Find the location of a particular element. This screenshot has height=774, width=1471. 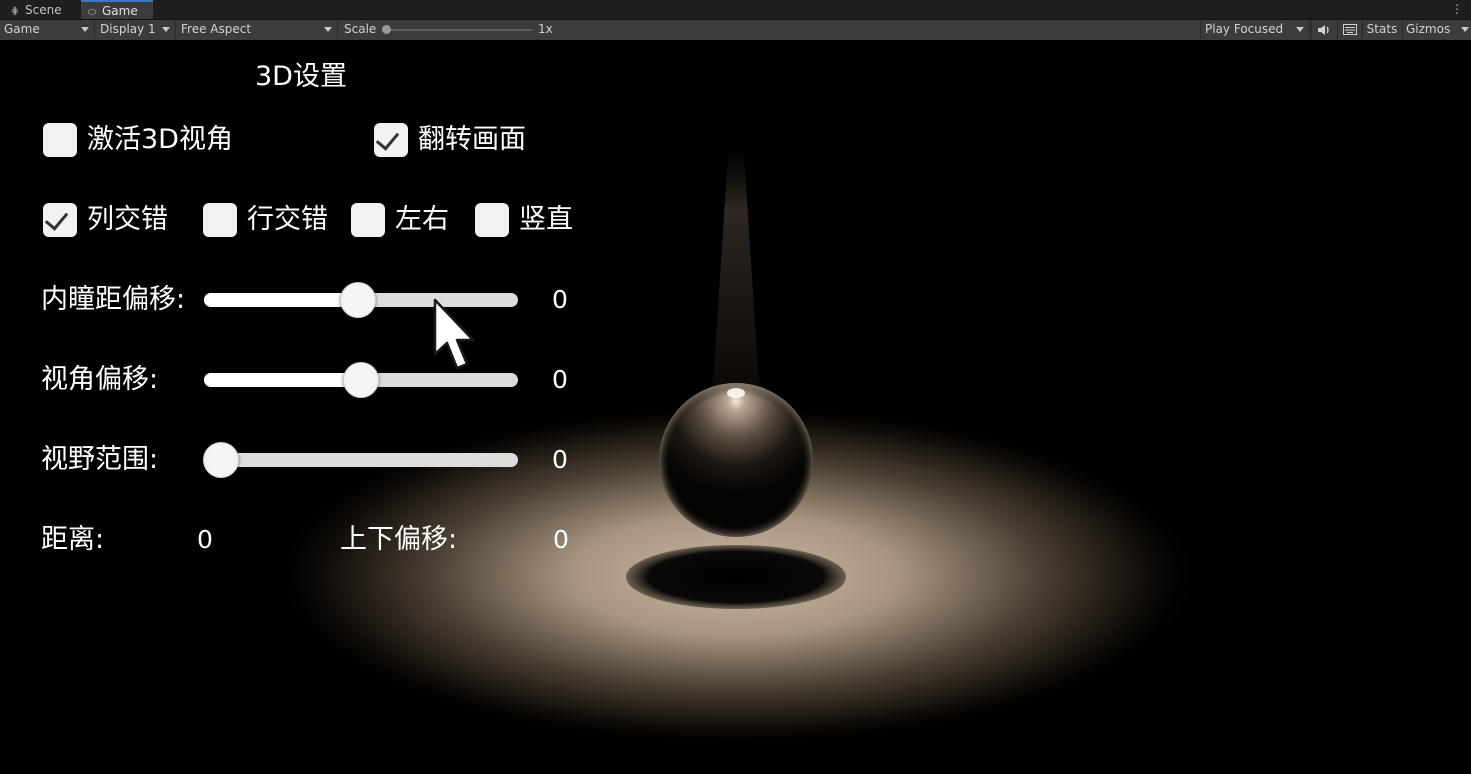

stats-button: Stats is located at coordinates (1381, 29).